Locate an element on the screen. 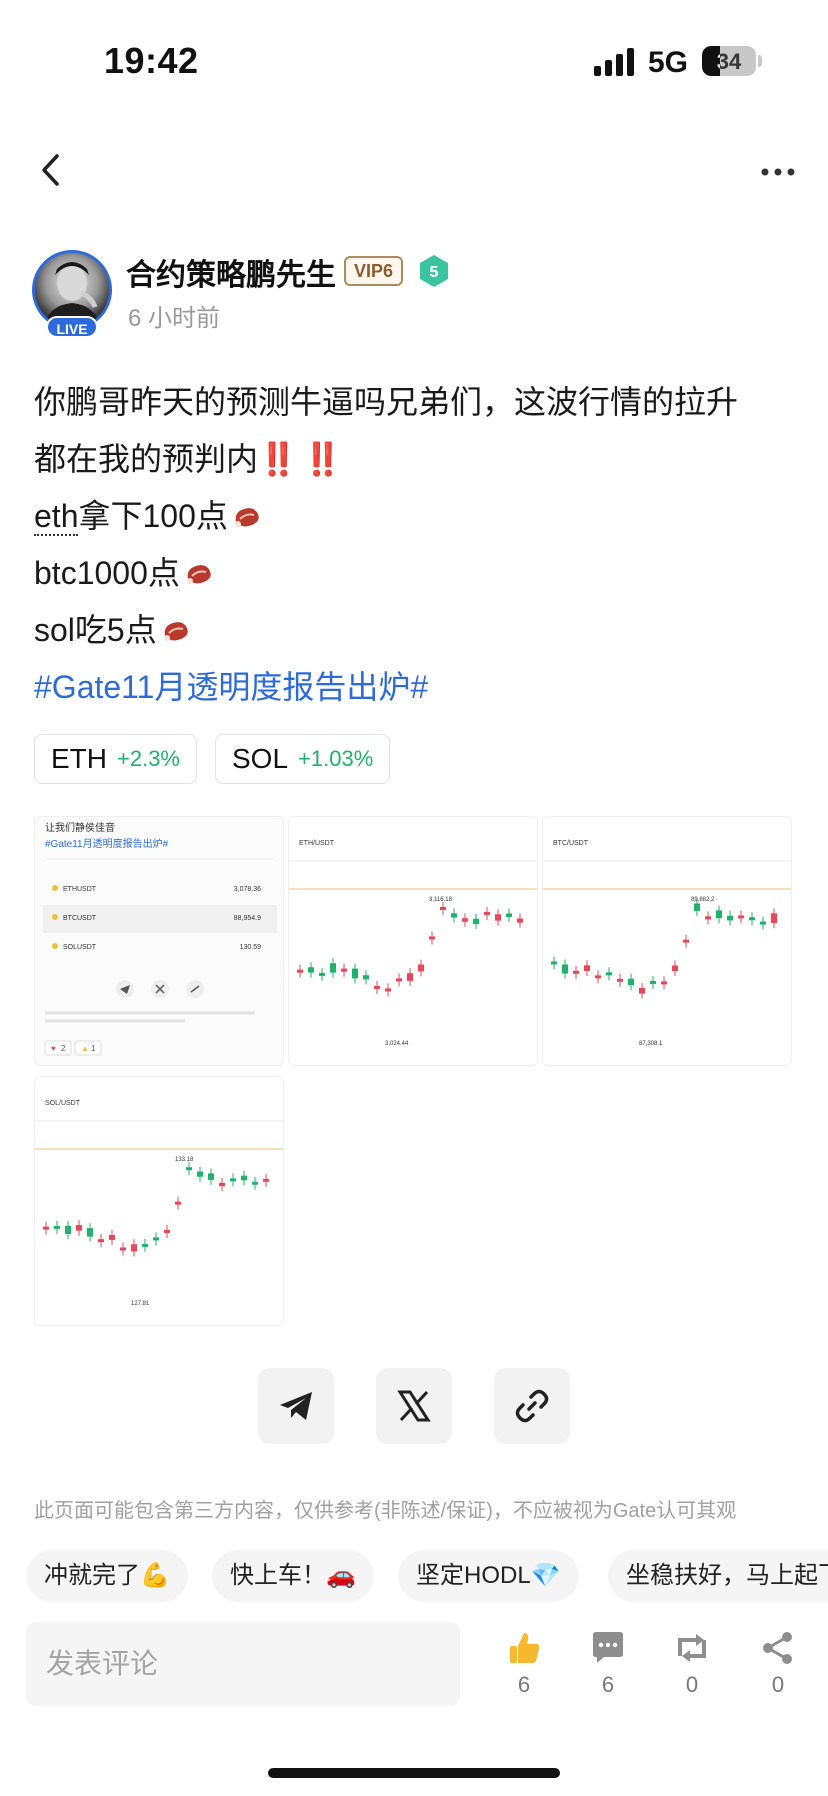 The width and height of the screenshot is (828, 1796). ticker-sol: SOL +1.03% is located at coordinates (303, 759).